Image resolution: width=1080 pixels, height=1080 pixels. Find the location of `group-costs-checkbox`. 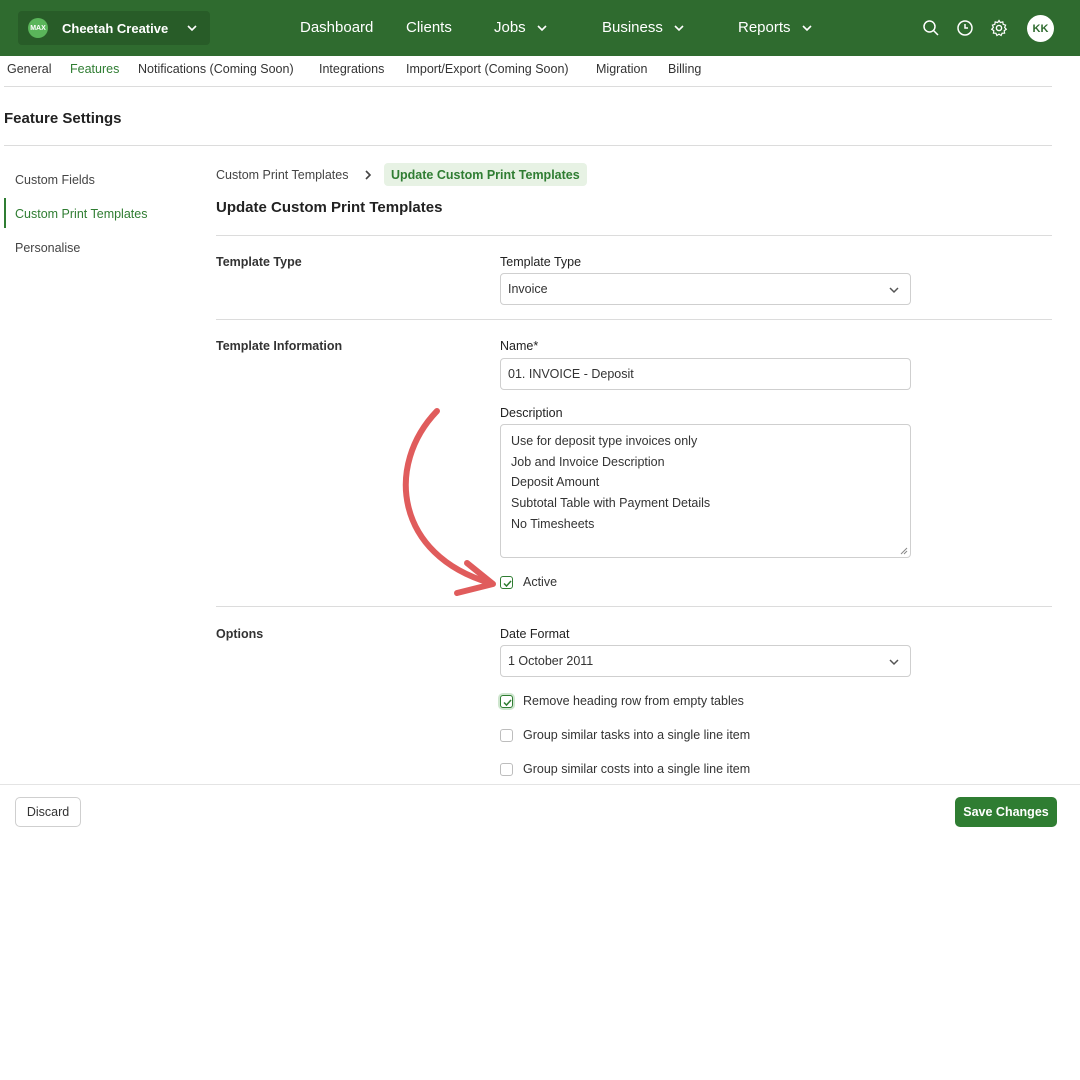

group-costs-checkbox is located at coordinates (506, 769).